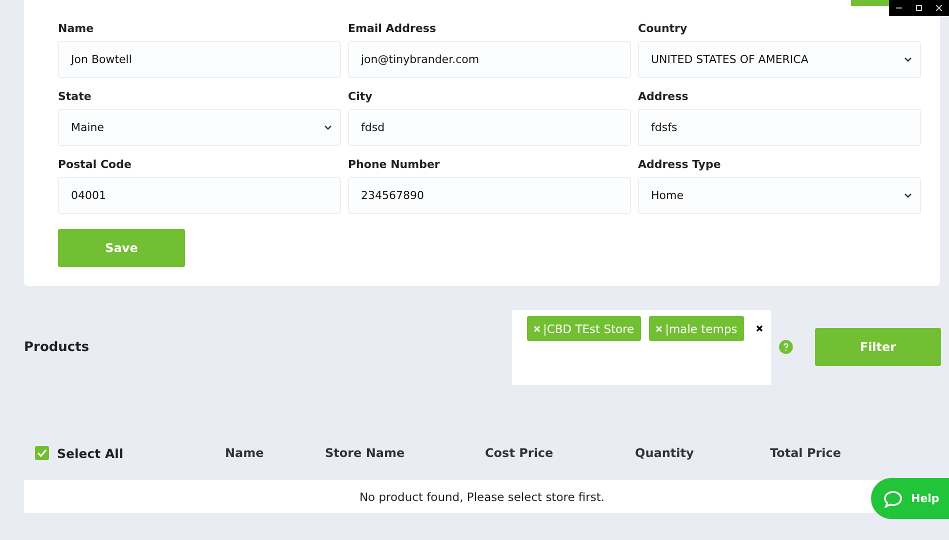 This screenshot has height=540, width=949. What do you see at coordinates (57, 347) in the screenshot?
I see `section-title: Products` at bounding box center [57, 347].